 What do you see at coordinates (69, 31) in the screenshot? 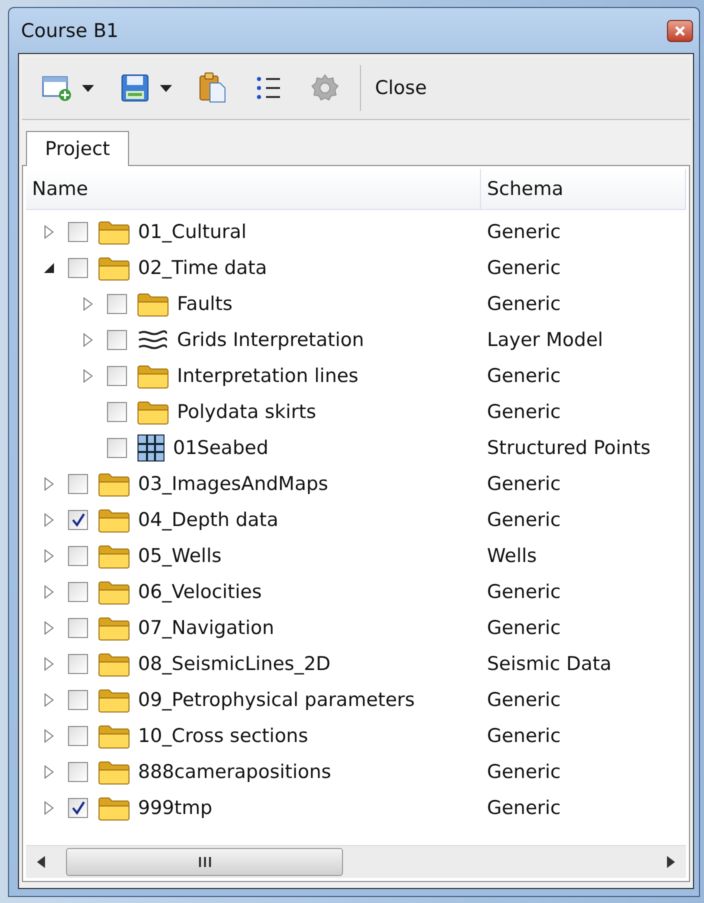
I see `window-title: Course B1` at bounding box center [69, 31].